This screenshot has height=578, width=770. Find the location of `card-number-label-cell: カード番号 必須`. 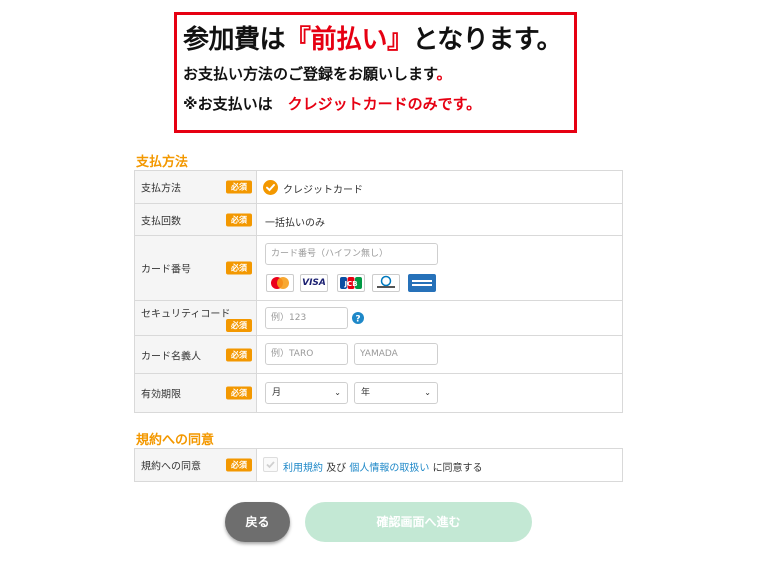

card-number-label-cell: カード番号 必須 is located at coordinates (195, 268).